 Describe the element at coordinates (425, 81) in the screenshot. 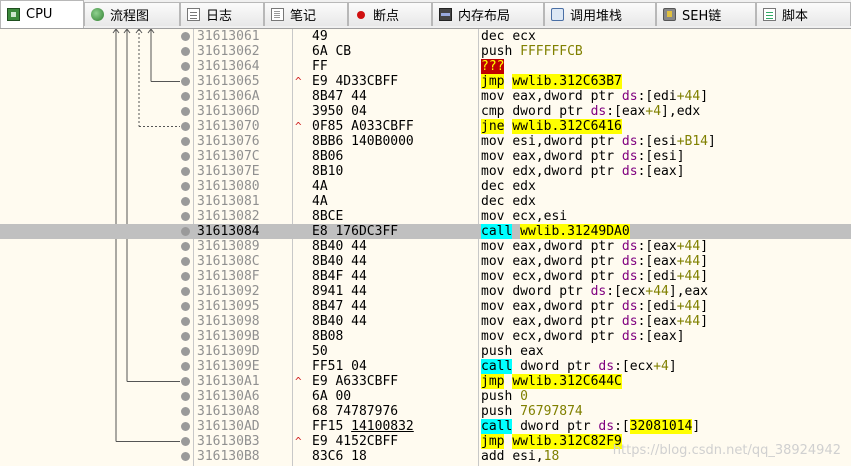

I see `instruction-row: 31613065 ^ E9 4D33CBFF jmp wwlib.312C63B7` at that location.